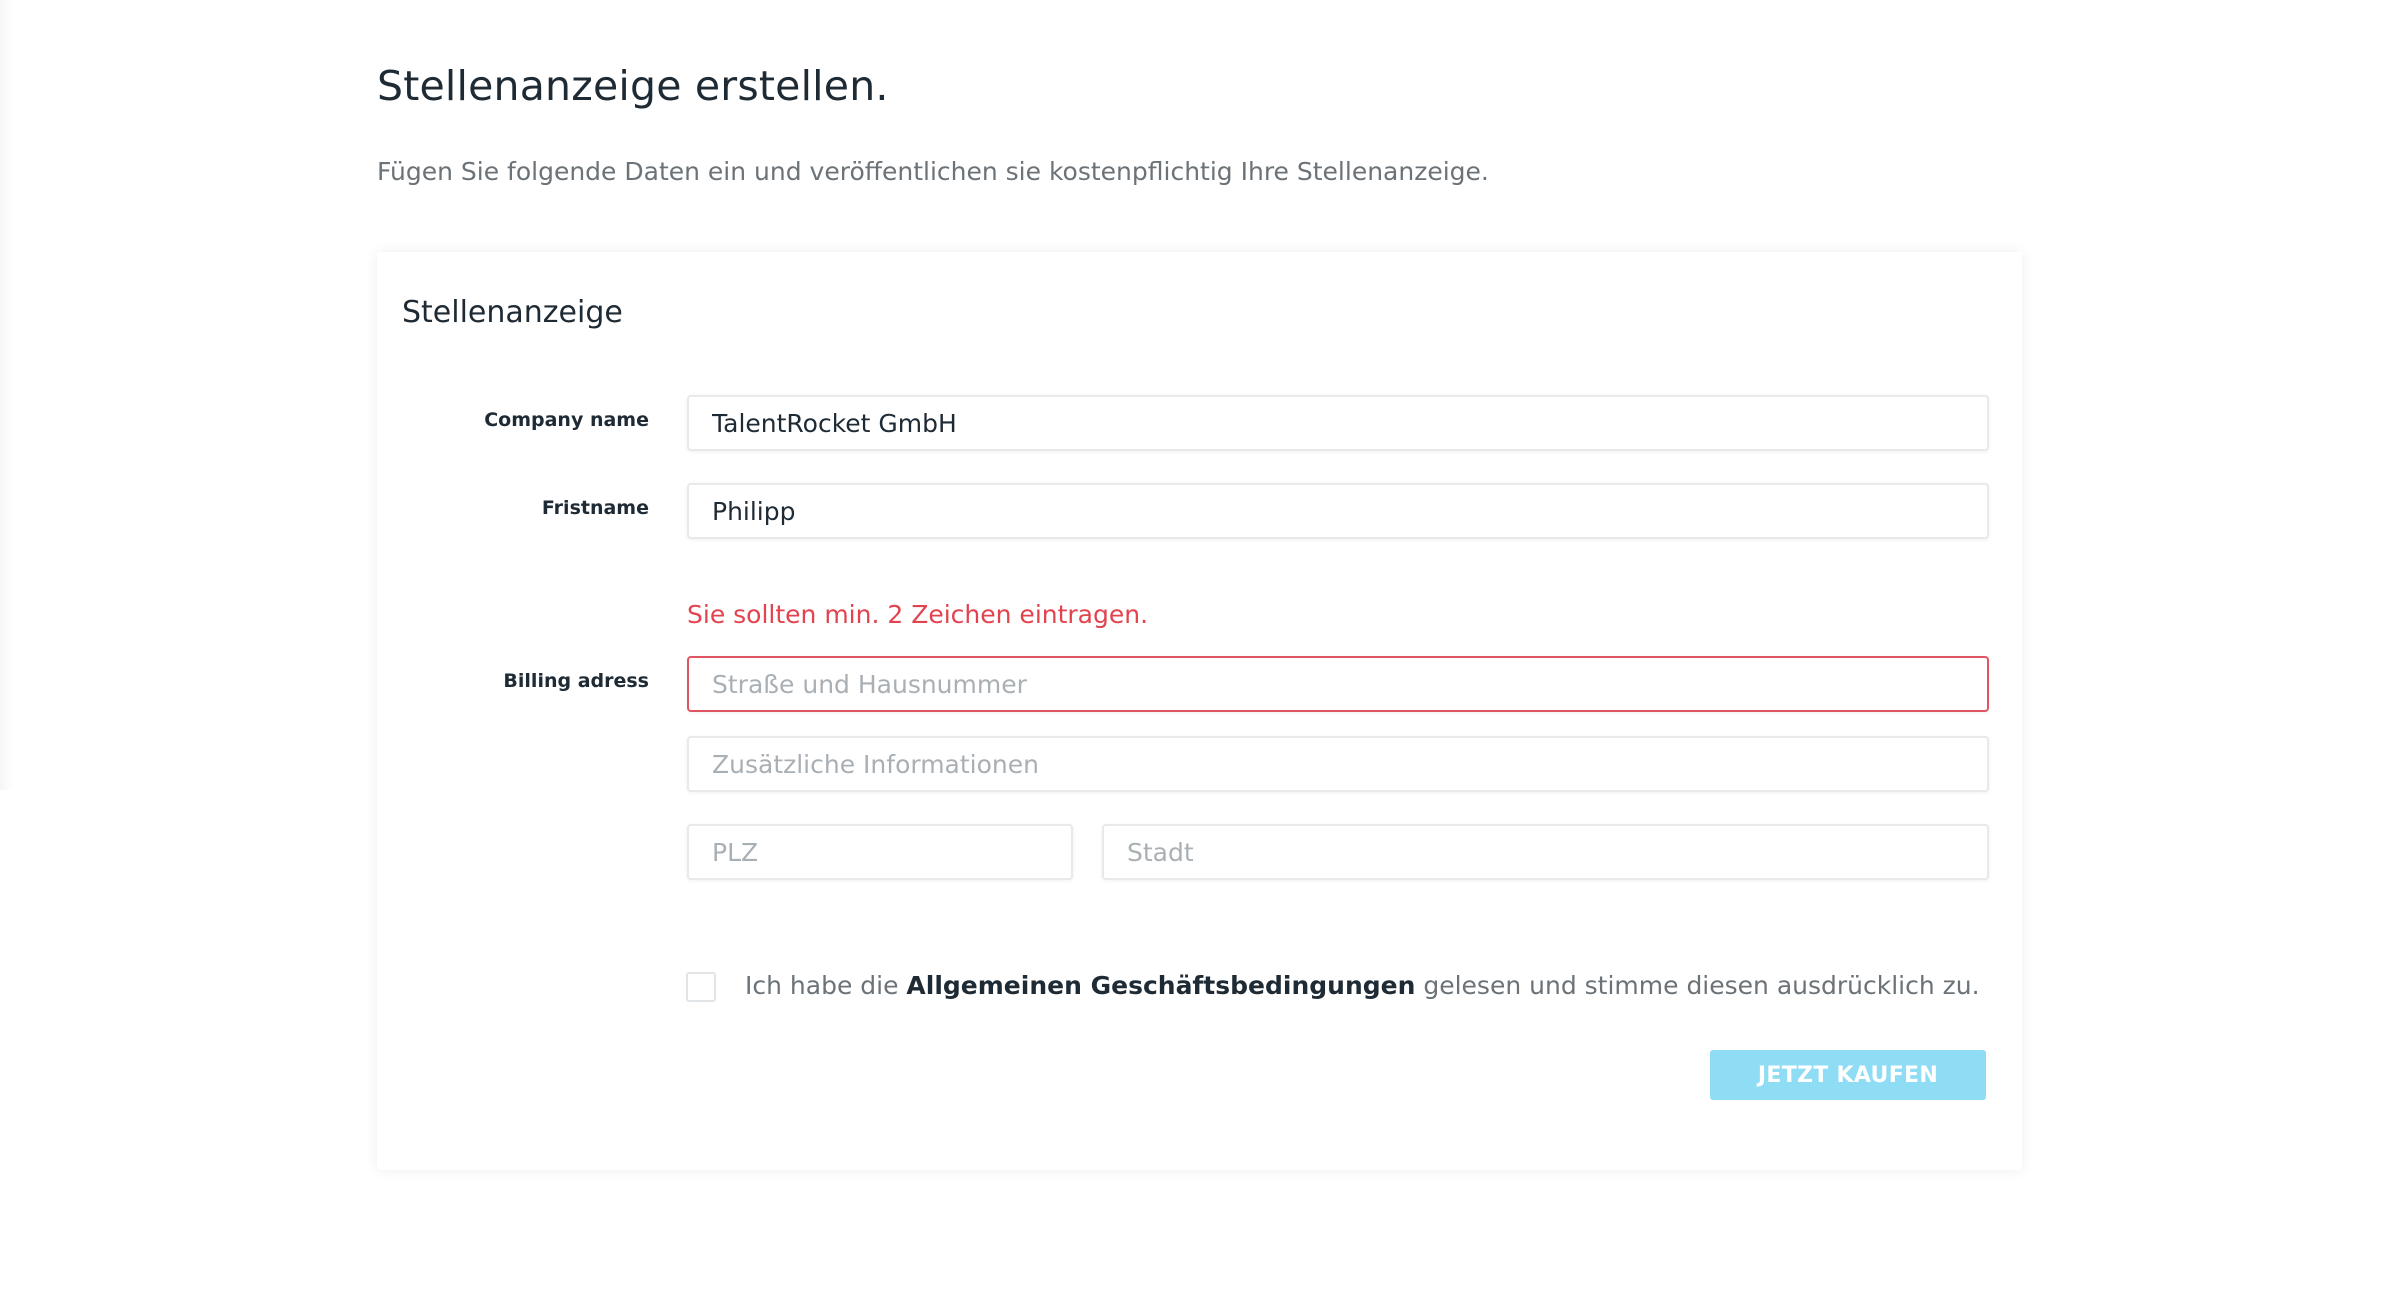 This screenshot has width=2382, height=1294. I want to click on terms-checkbox, so click(701, 987).